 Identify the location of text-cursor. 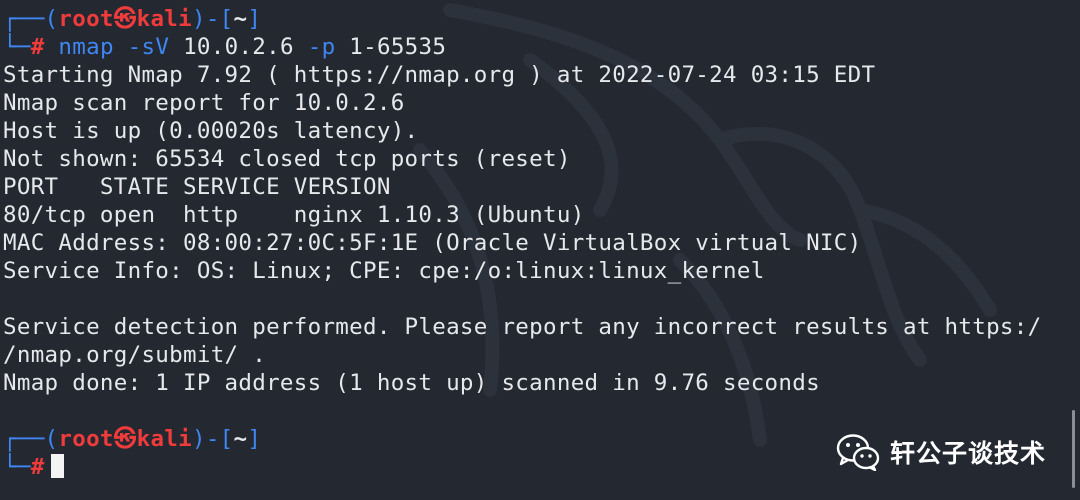
(57, 466).